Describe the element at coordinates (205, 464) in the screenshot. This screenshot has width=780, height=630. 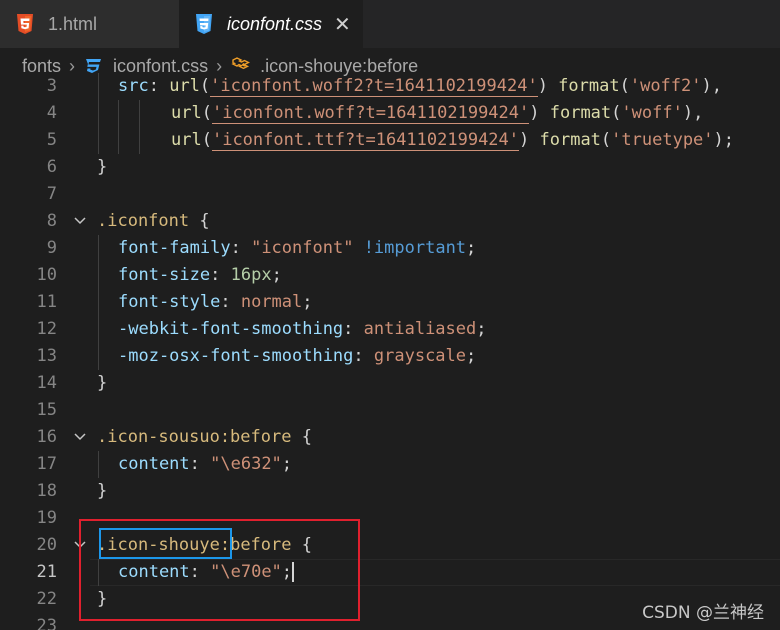
I see `code-text: content: "\e632";` at that location.